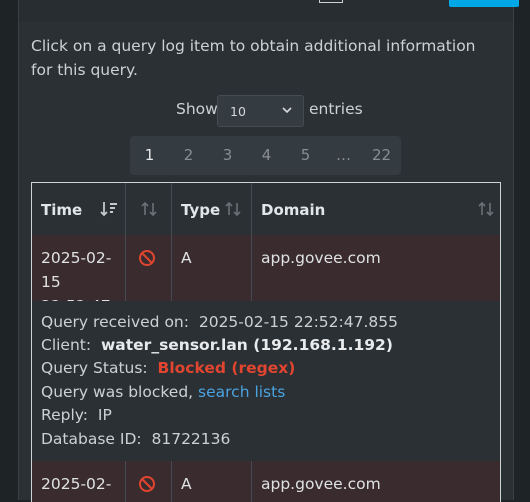 The height and width of the screenshot is (502, 530). I want to click on table-header: Time Type Domain, so click(266, 209).